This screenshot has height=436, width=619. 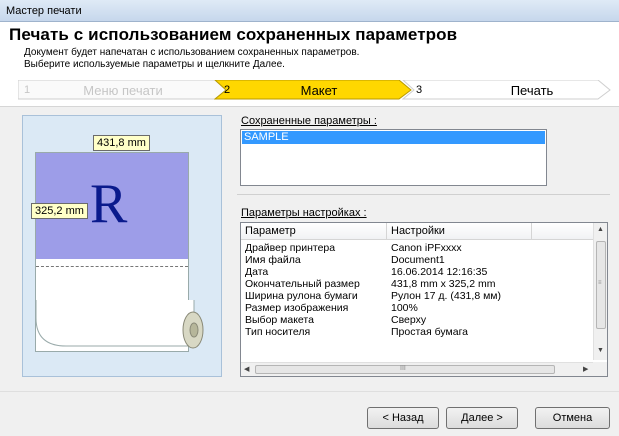 What do you see at coordinates (572, 418) in the screenshot?
I see `cancel-button: Отмена` at bounding box center [572, 418].